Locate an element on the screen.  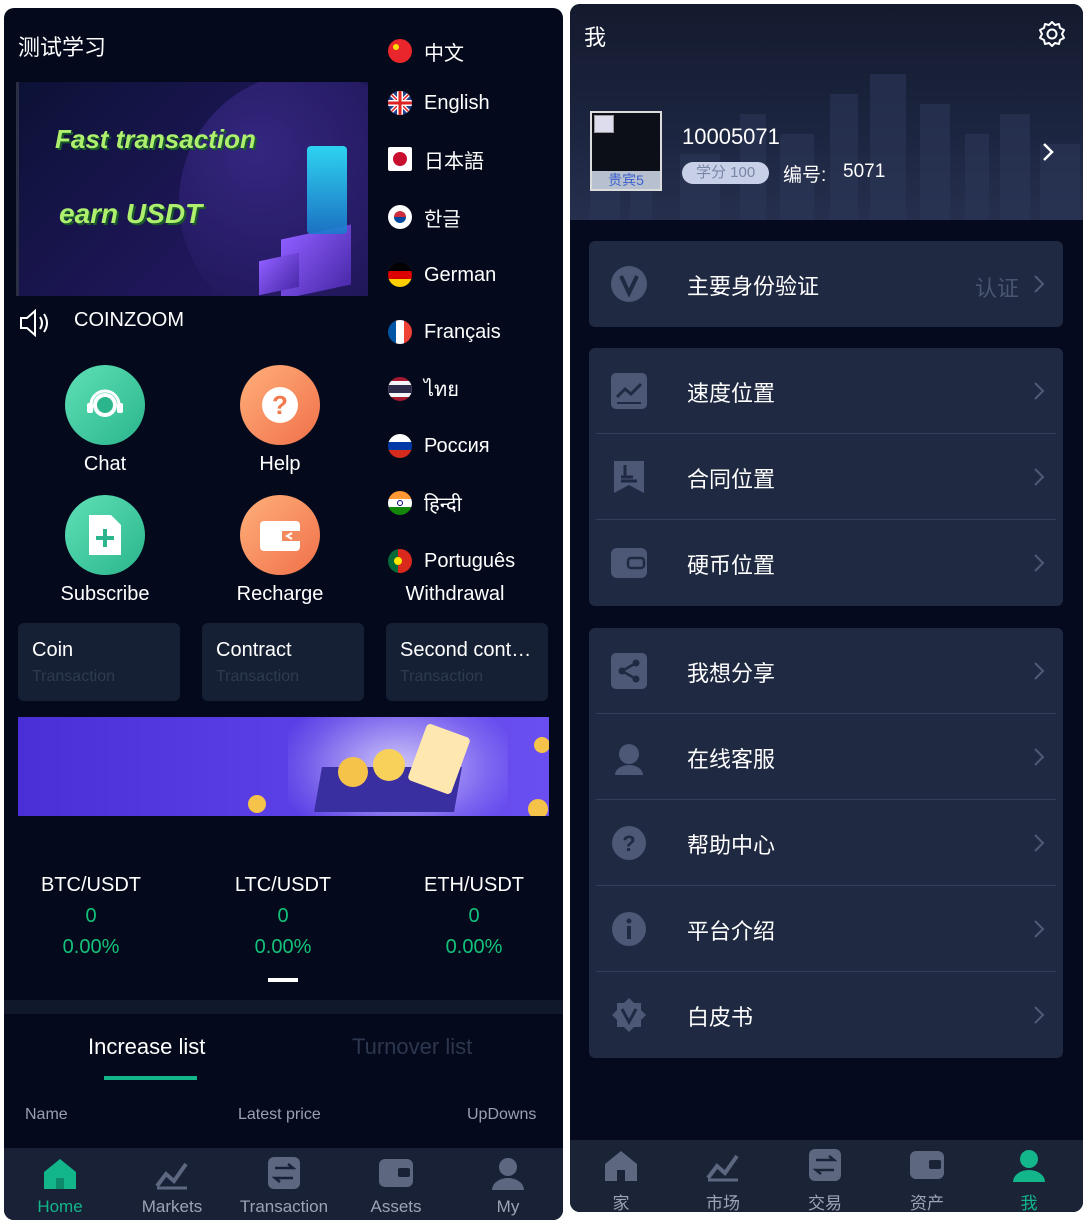
chart-icon is located at coordinates (722, 1168).